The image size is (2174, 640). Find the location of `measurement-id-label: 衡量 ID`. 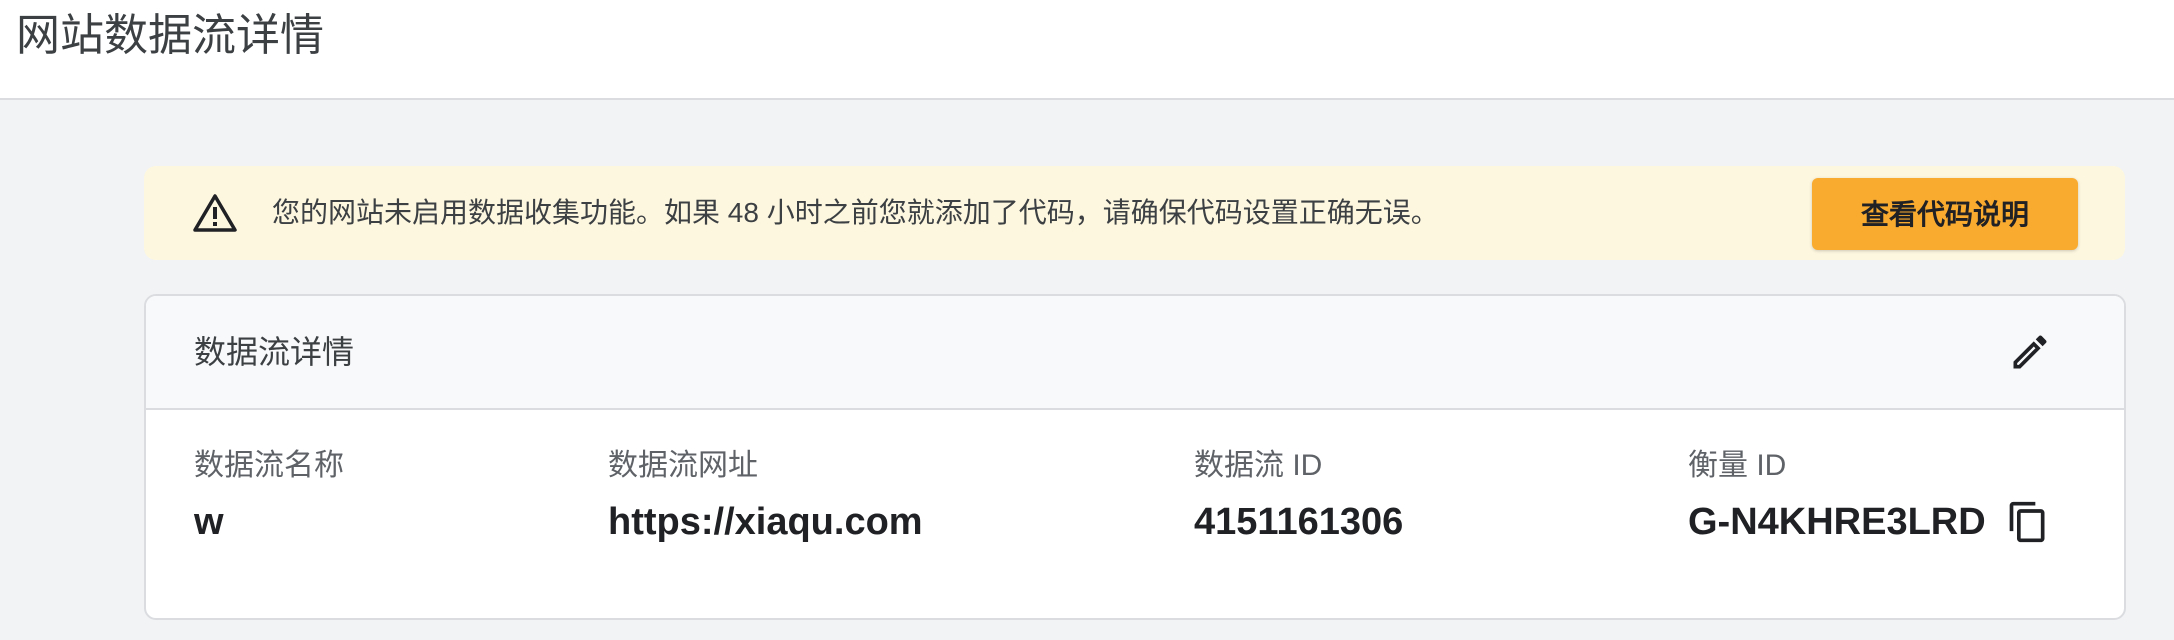

measurement-id-label: 衡量 ID is located at coordinates (1737, 465).